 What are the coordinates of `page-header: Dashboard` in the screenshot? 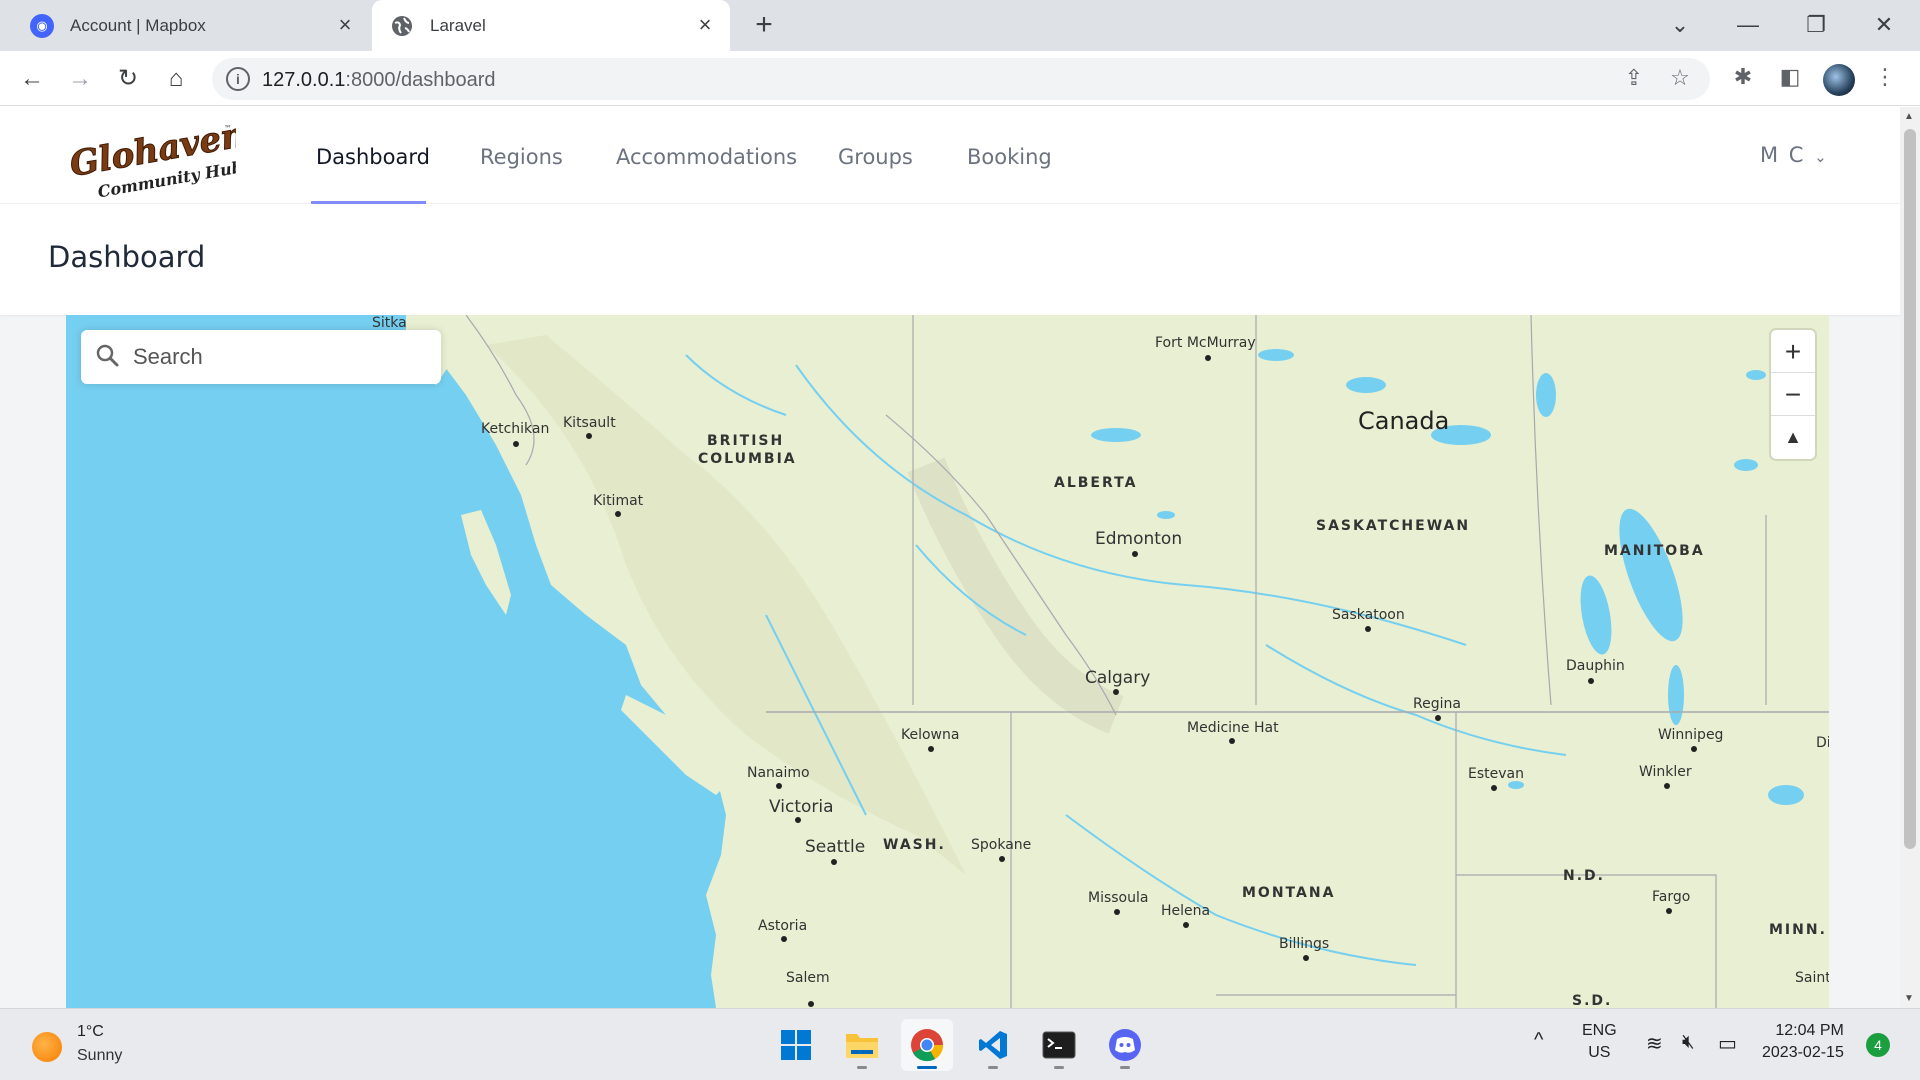 It's located at (950, 259).